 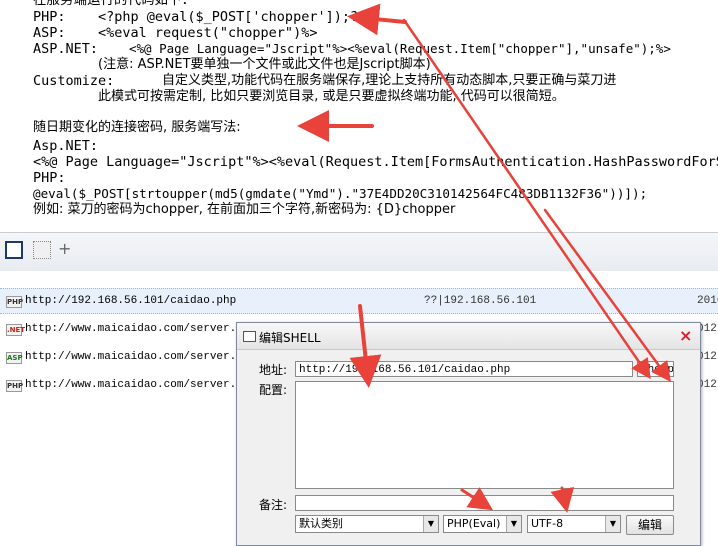 What do you see at coordinates (14, 250) in the screenshot?
I see `tab-site-list` at bounding box center [14, 250].